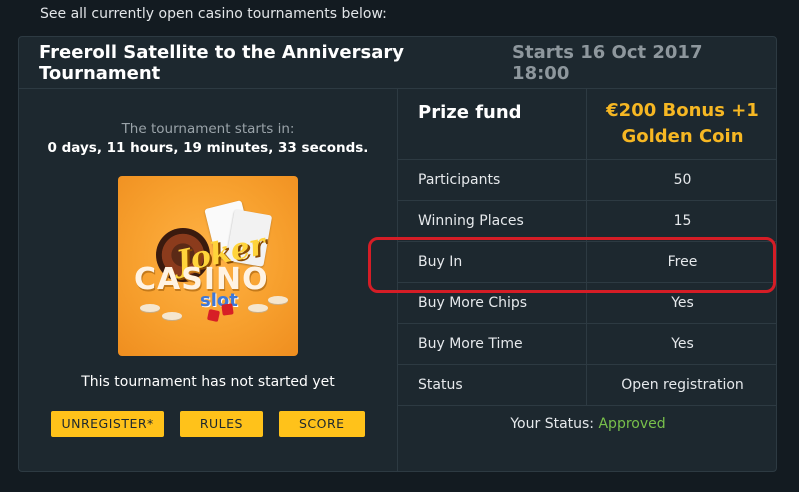 This screenshot has height=492, width=799. I want to click on table-row: Winning Places 15, so click(587, 221).